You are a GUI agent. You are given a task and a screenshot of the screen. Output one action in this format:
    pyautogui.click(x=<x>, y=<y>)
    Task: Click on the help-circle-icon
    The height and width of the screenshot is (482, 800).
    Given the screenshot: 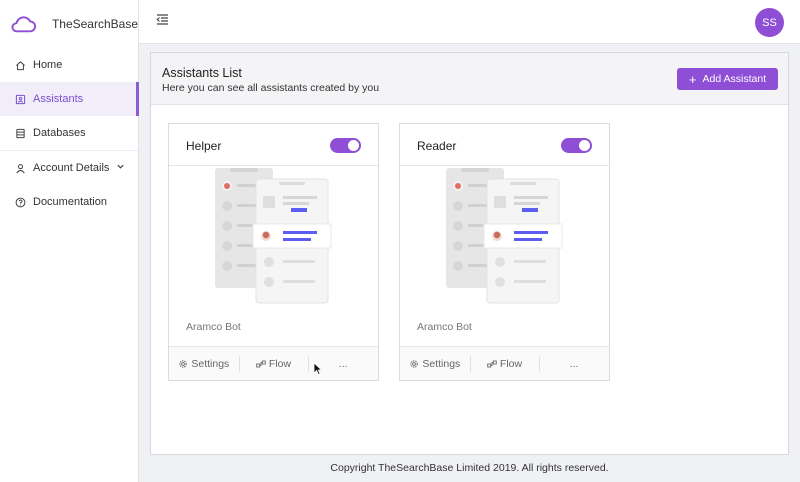 What is the action you would take?
    pyautogui.click(x=20, y=202)
    